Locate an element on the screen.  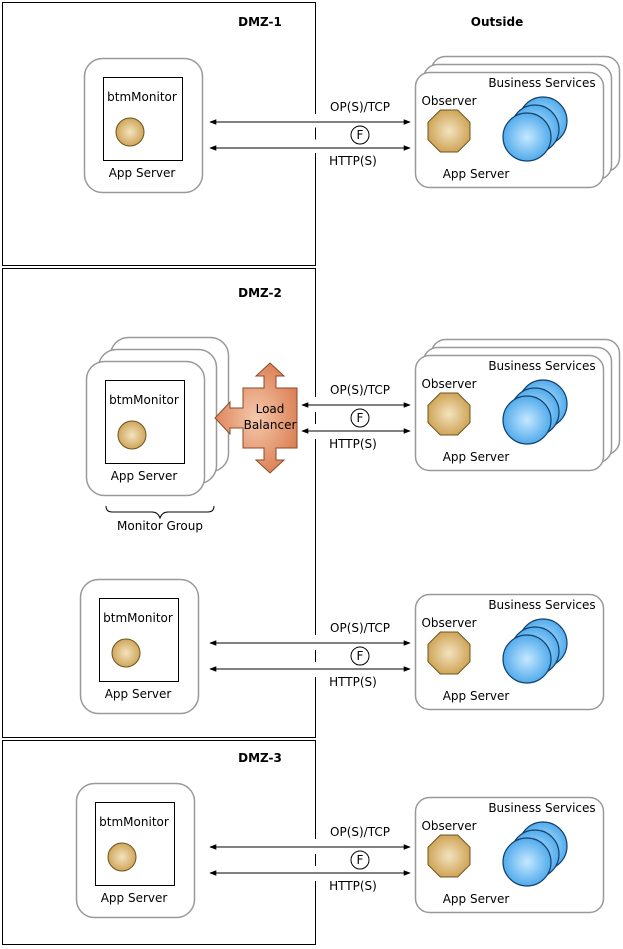
zone-label-outside: Outside is located at coordinates (497, 22).